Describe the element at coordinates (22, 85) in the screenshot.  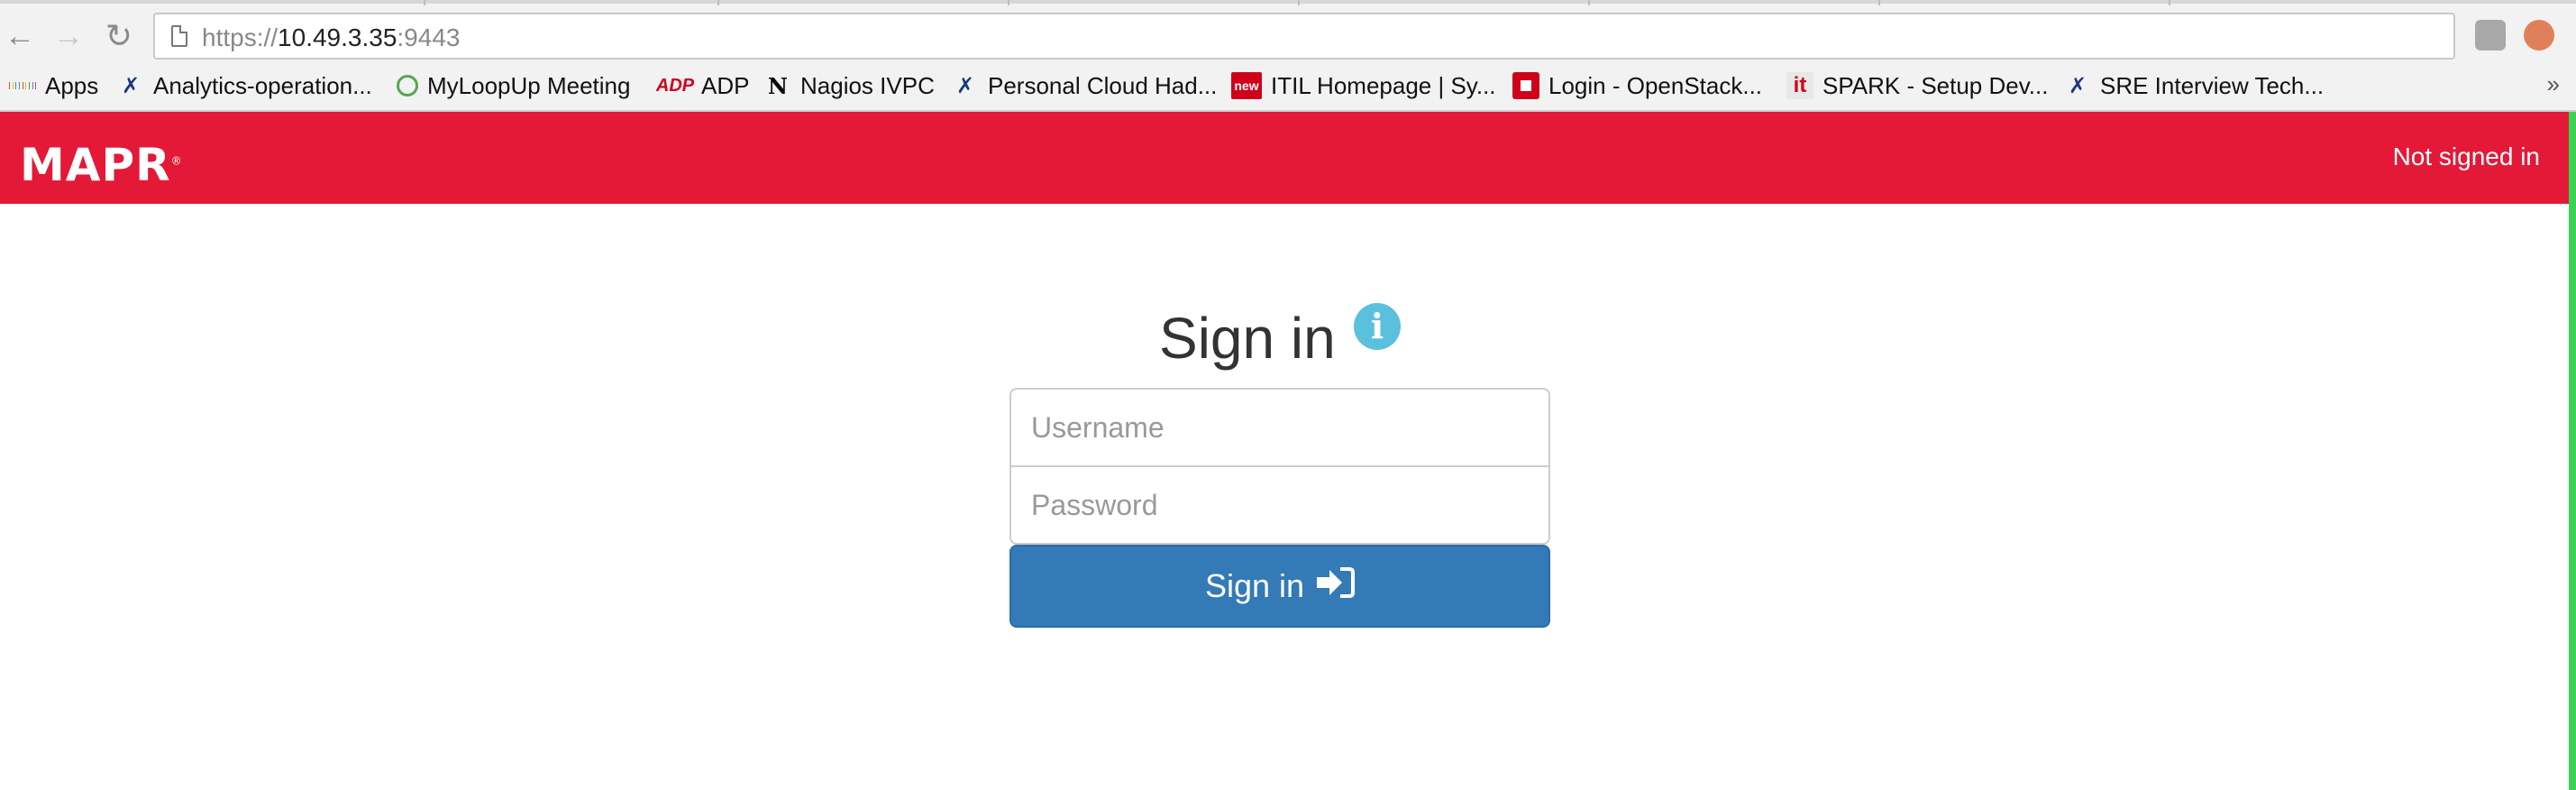
I see `apps-grid-icon` at that location.